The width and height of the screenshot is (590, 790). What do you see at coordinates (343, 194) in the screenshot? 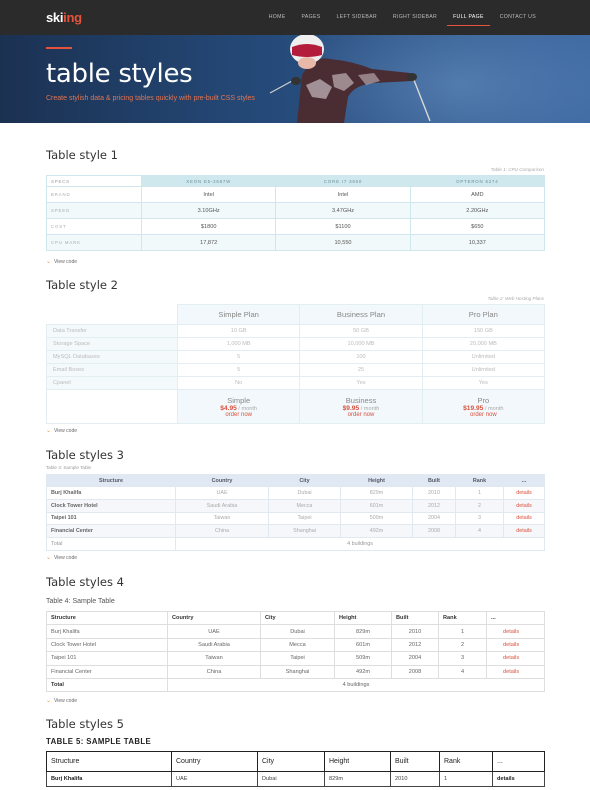
I see `table-cell: Intel` at bounding box center [343, 194].